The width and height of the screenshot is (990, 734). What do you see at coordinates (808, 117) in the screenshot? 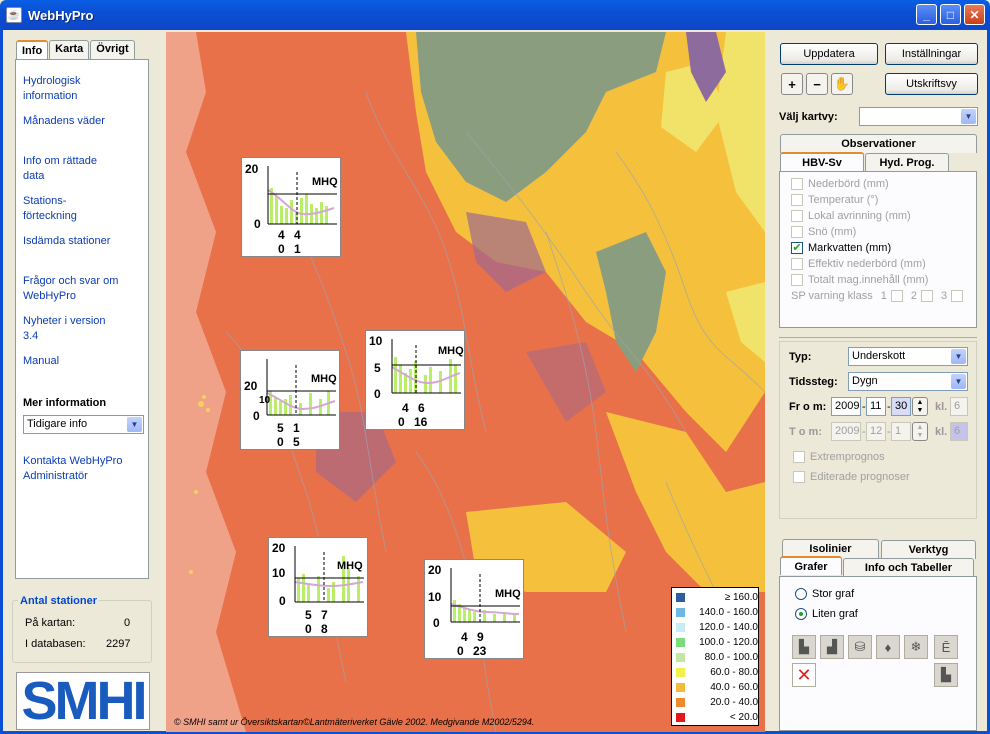
I see `map-type-label: Välj kartvy:` at bounding box center [808, 117].